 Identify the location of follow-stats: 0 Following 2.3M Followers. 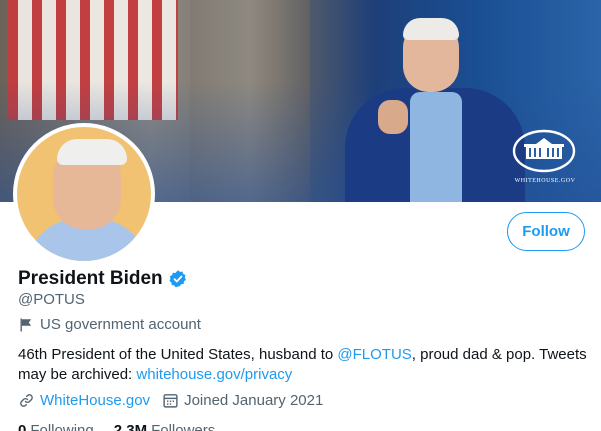
(126, 426).